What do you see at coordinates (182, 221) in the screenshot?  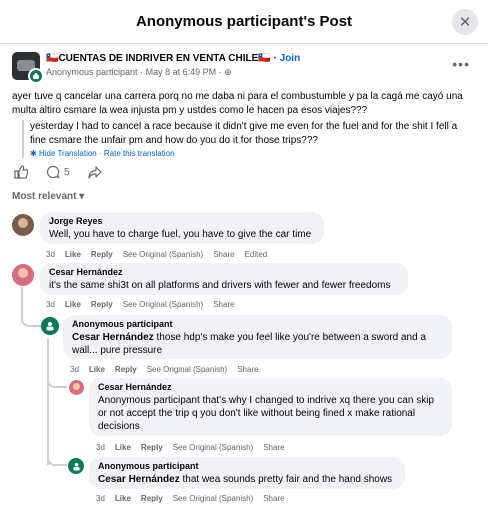 I see `comment-author: Jorge Reyes` at bounding box center [182, 221].